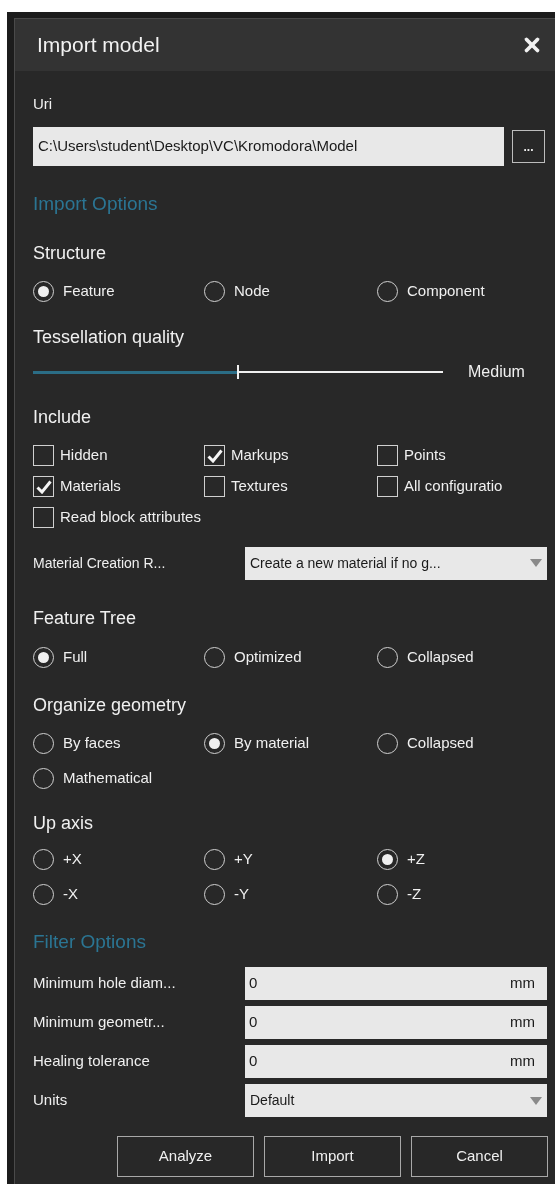  What do you see at coordinates (63, 823) in the screenshot?
I see `section-label: Up axis` at bounding box center [63, 823].